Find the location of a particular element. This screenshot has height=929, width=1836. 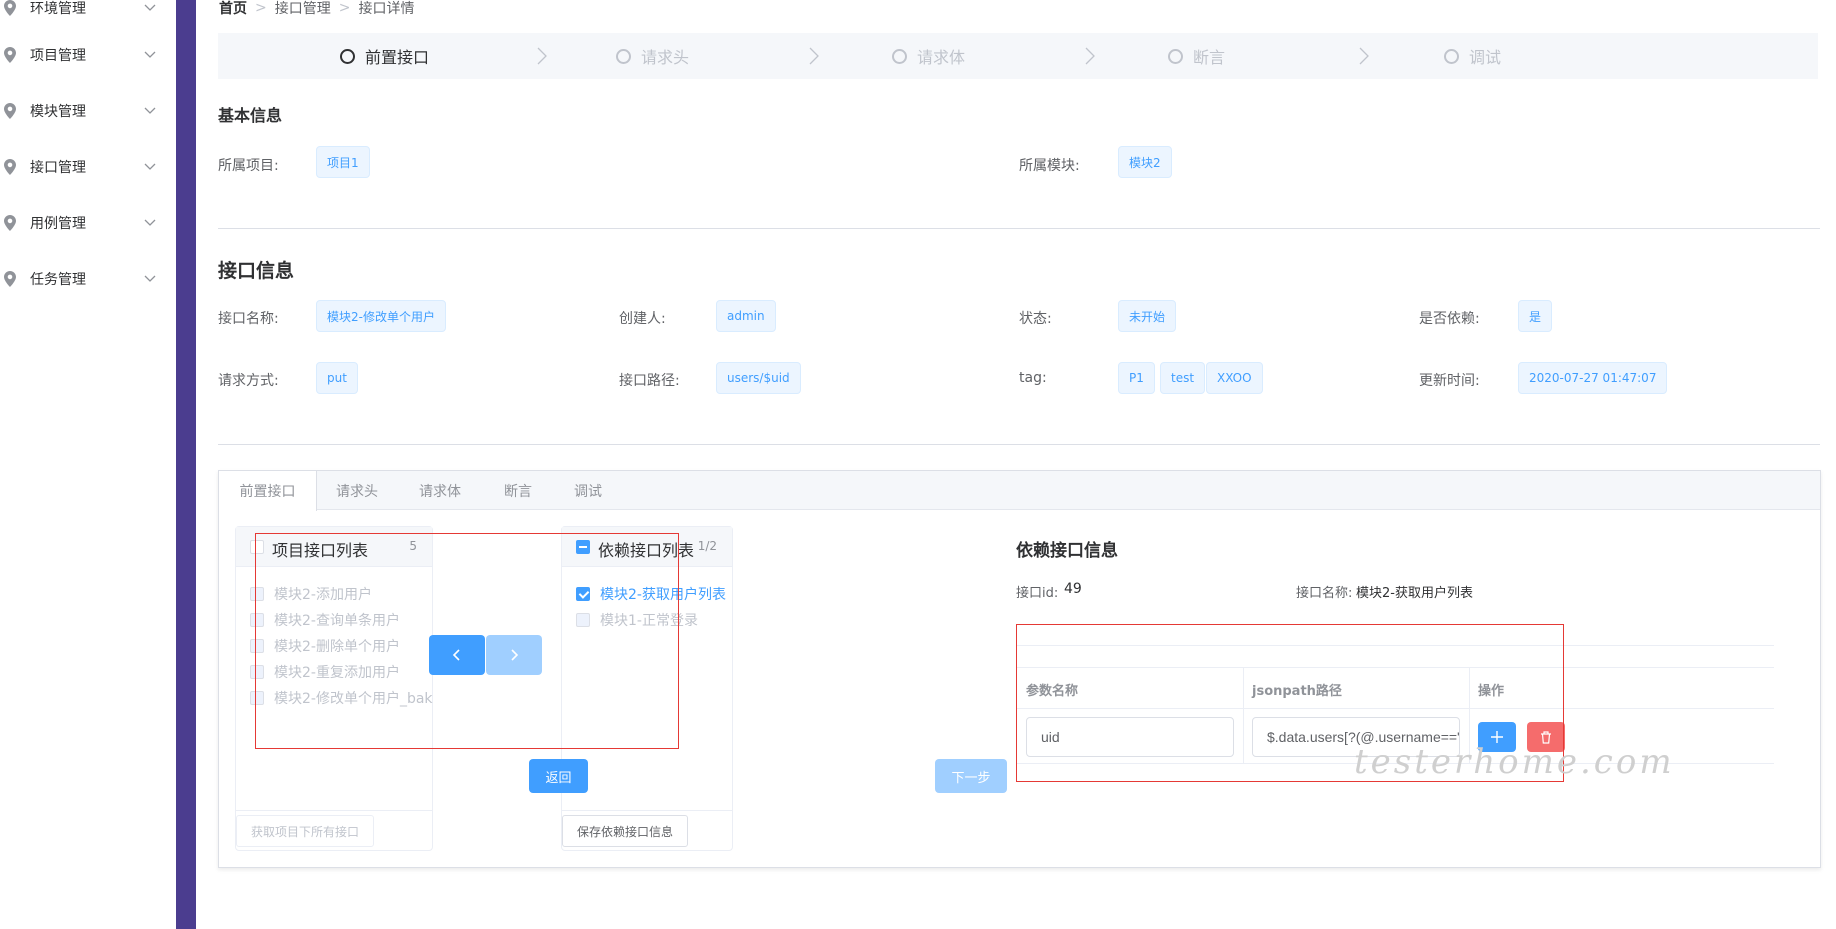

step-headers: 请求头 is located at coordinates (652, 56).